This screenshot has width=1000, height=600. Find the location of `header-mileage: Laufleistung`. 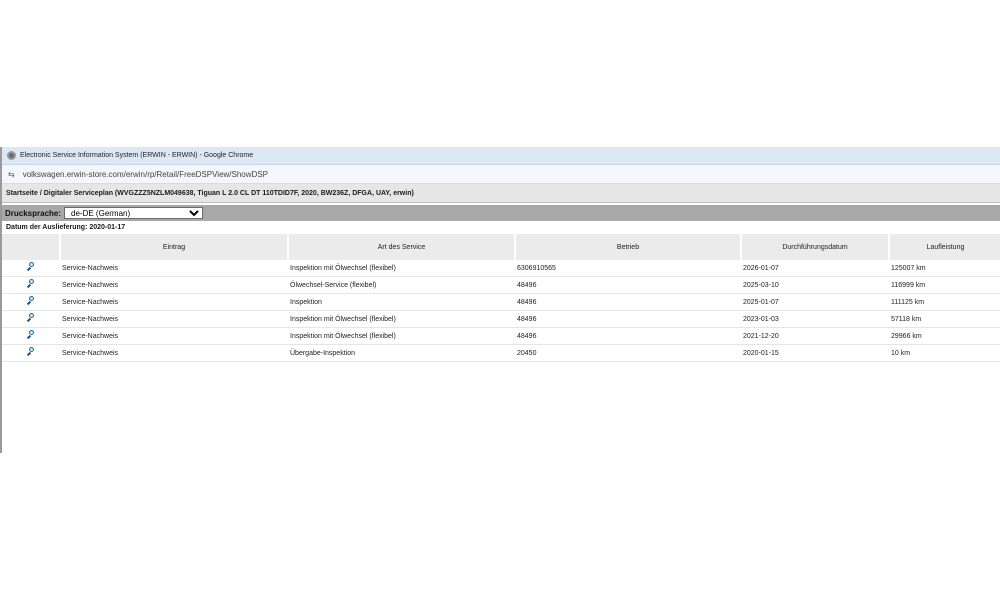

header-mileage: Laufleistung is located at coordinates (944, 247).